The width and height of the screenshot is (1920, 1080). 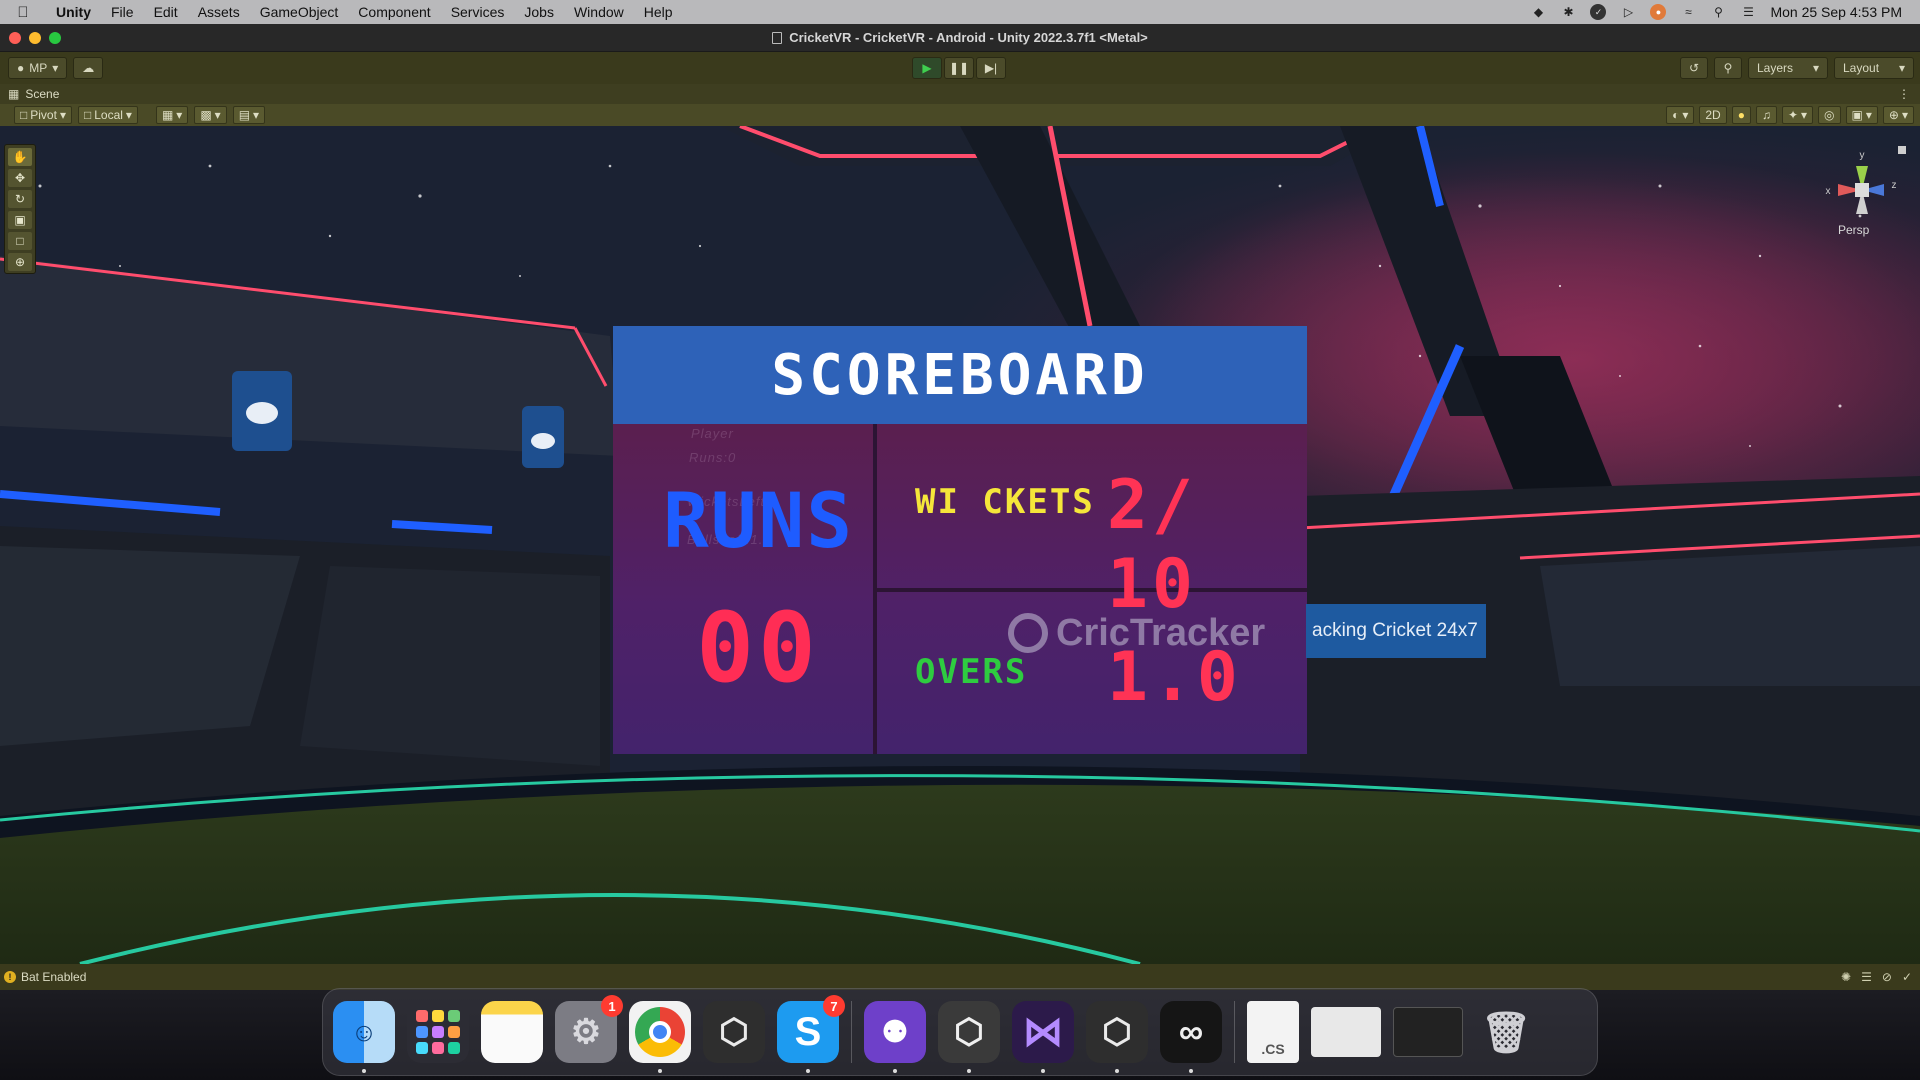 What do you see at coordinates (20, 157) in the screenshot?
I see `hand-tool-icon: ✋` at bounding box center [20, 157].